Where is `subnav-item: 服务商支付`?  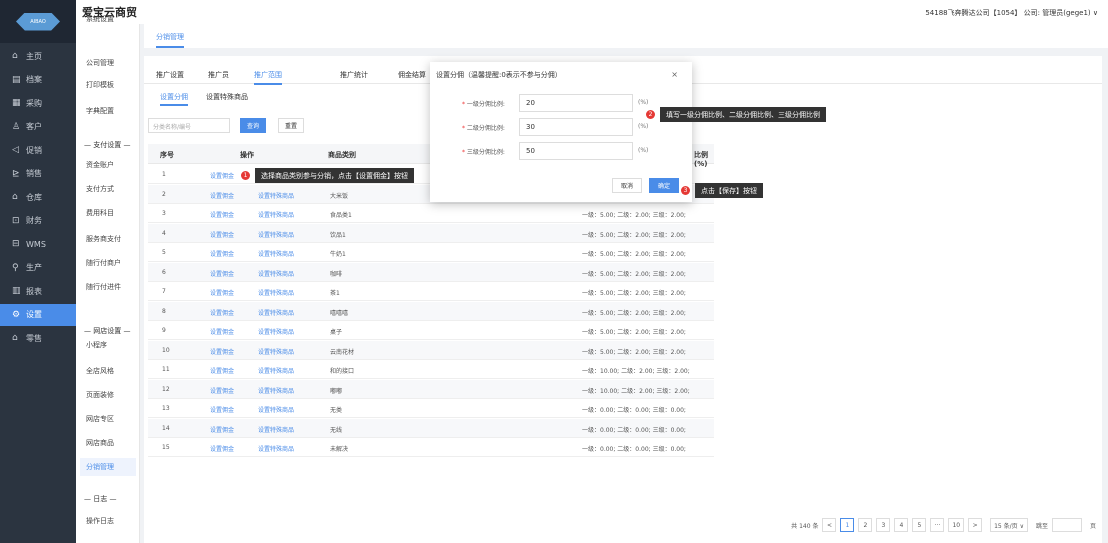
subnav-item: 服务商支付 is located at coordinates (103, 239).